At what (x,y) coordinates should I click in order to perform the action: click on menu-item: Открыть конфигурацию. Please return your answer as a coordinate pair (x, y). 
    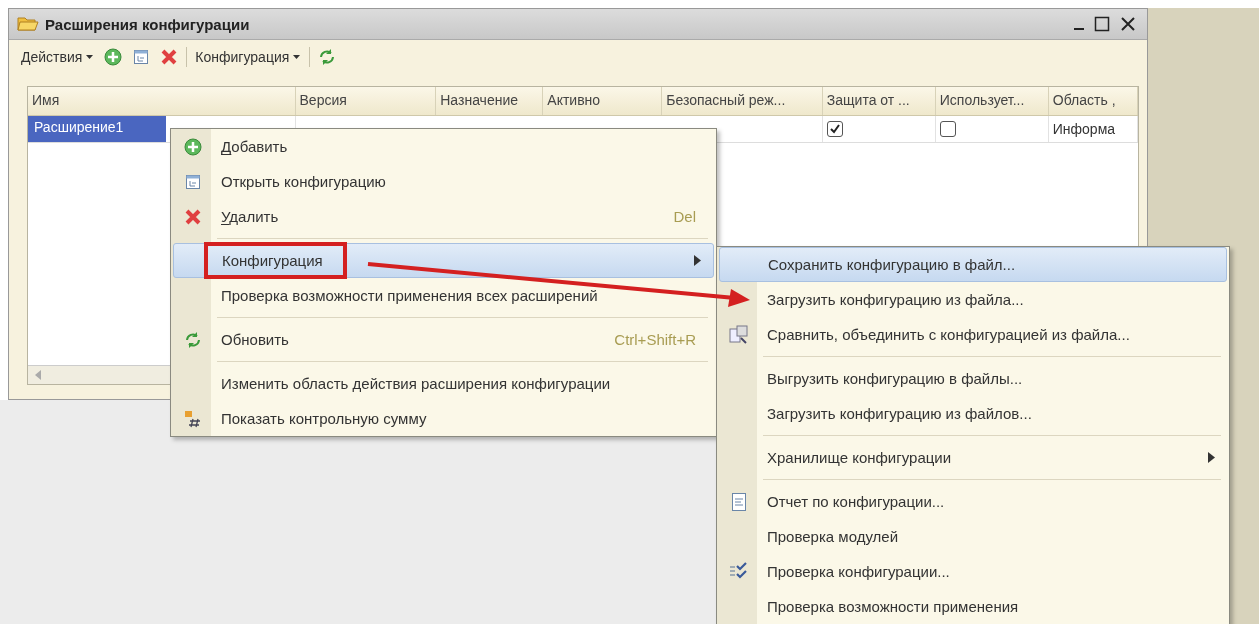
    Looking at the image, I should click on (443, 181).